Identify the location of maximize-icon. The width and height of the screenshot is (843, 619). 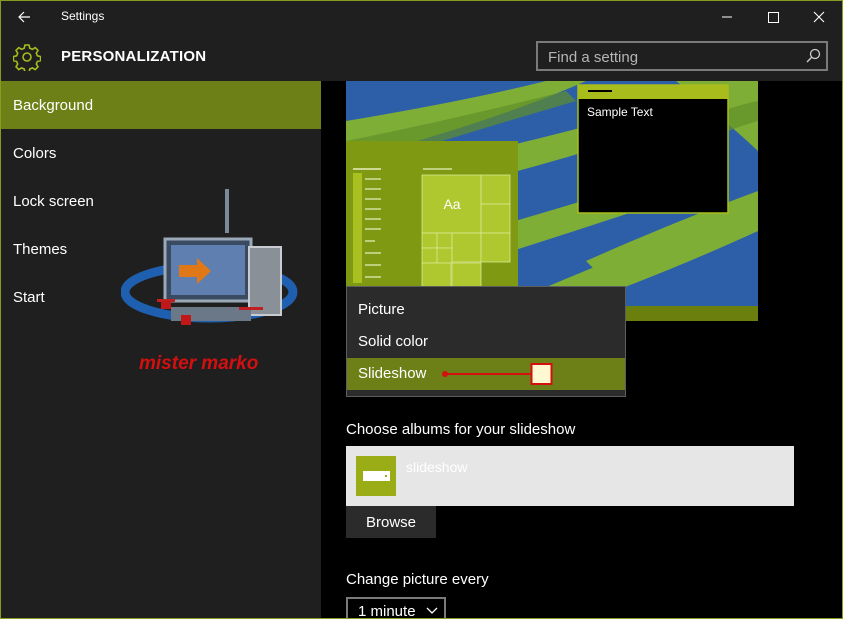
(773, 17).